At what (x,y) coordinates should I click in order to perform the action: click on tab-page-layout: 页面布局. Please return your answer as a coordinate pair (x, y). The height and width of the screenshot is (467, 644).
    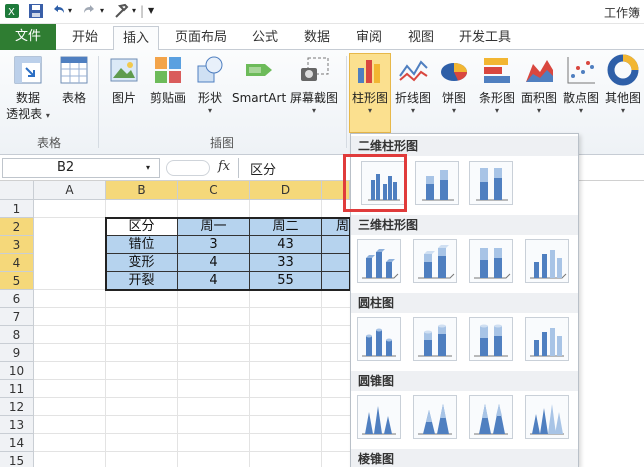
    Looking at the image, I should click on (201, 38).